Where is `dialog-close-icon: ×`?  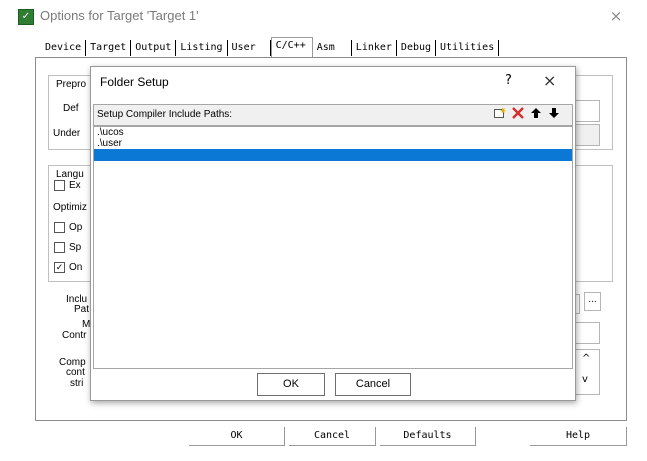 dialog-close-icon: × is located at coordinates (549, 80).